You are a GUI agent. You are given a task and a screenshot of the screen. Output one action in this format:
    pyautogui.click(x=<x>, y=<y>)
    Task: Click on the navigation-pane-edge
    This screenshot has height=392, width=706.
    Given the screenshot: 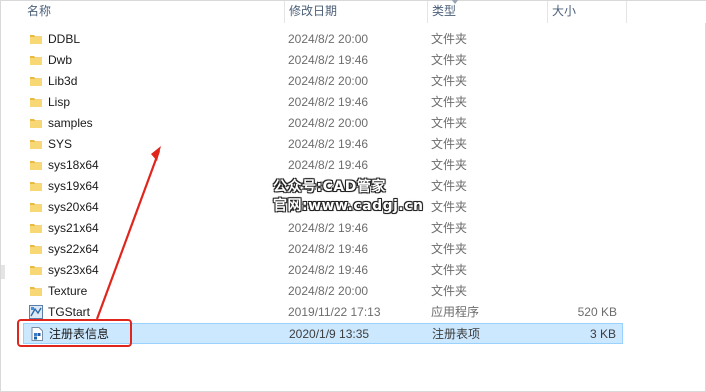 What is the action you would take?
    pyautogui.click(x=5, y=183)
    